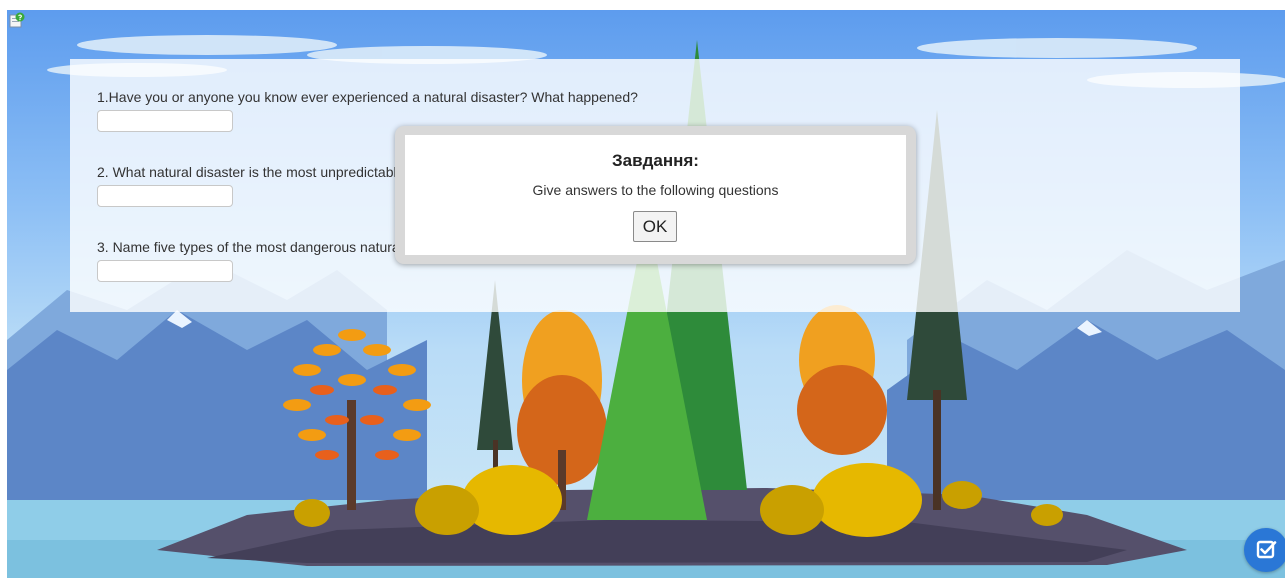 The width and height of the screenshot is (1285, 578). I want to click on dialog-title: Завдання:, so click(655, 160).